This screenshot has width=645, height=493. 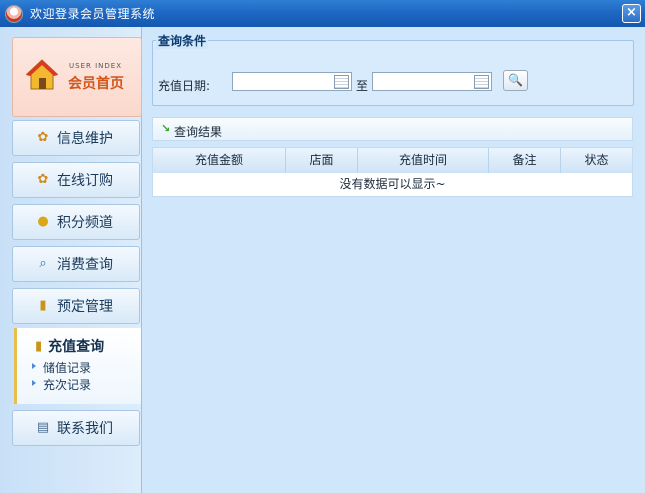 I want to click on column-header: 店面, so click(x=322, y=160).